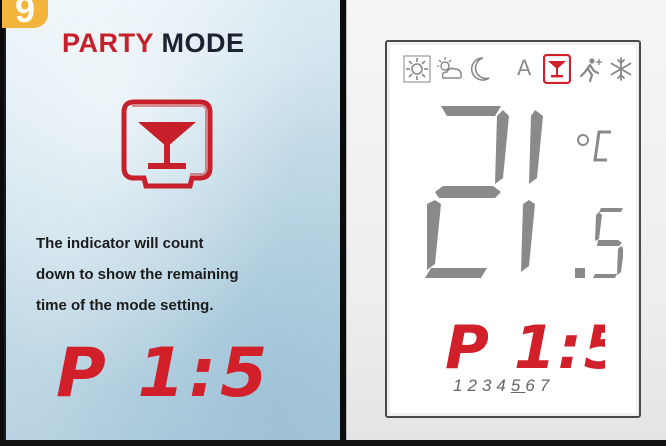 Image resolution: width=666 pixels, height=446 pixels. Describe the element at coordinates (479, 69) in the screenshot. I see `moon-icon` at that location.